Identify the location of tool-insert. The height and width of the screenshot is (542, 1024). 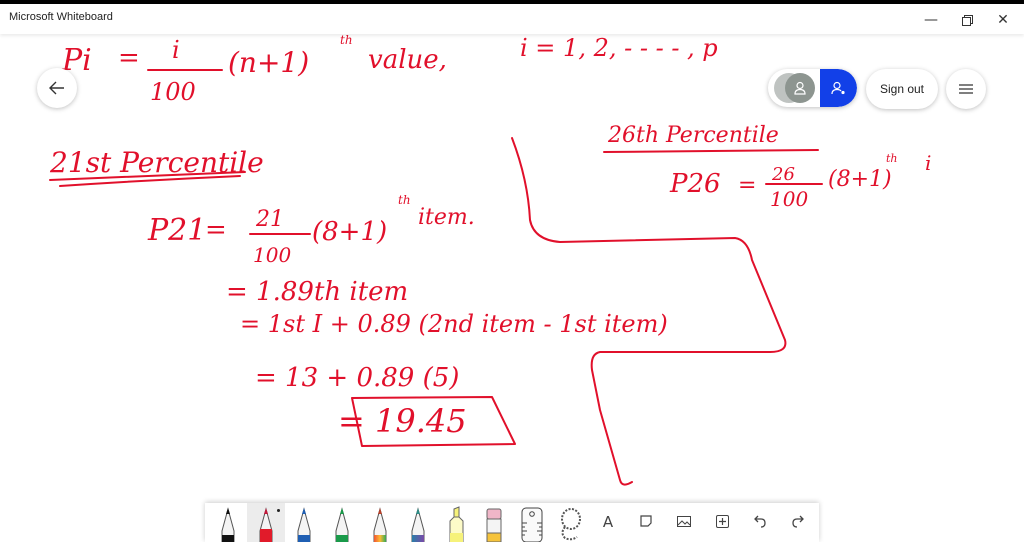
(722, 522).